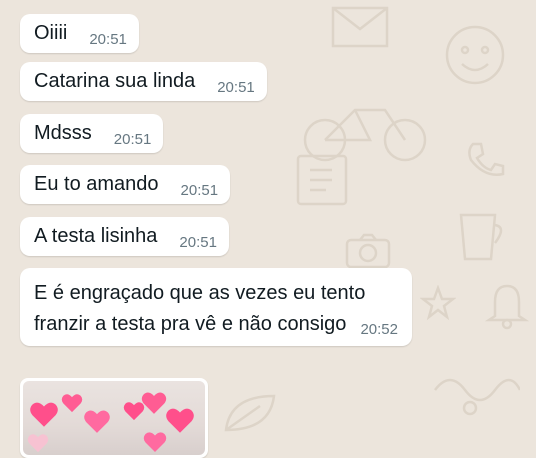  Describe the element at coordinates (481, 237) in the screenshot. I see `doodle-cup-icon` at that location.